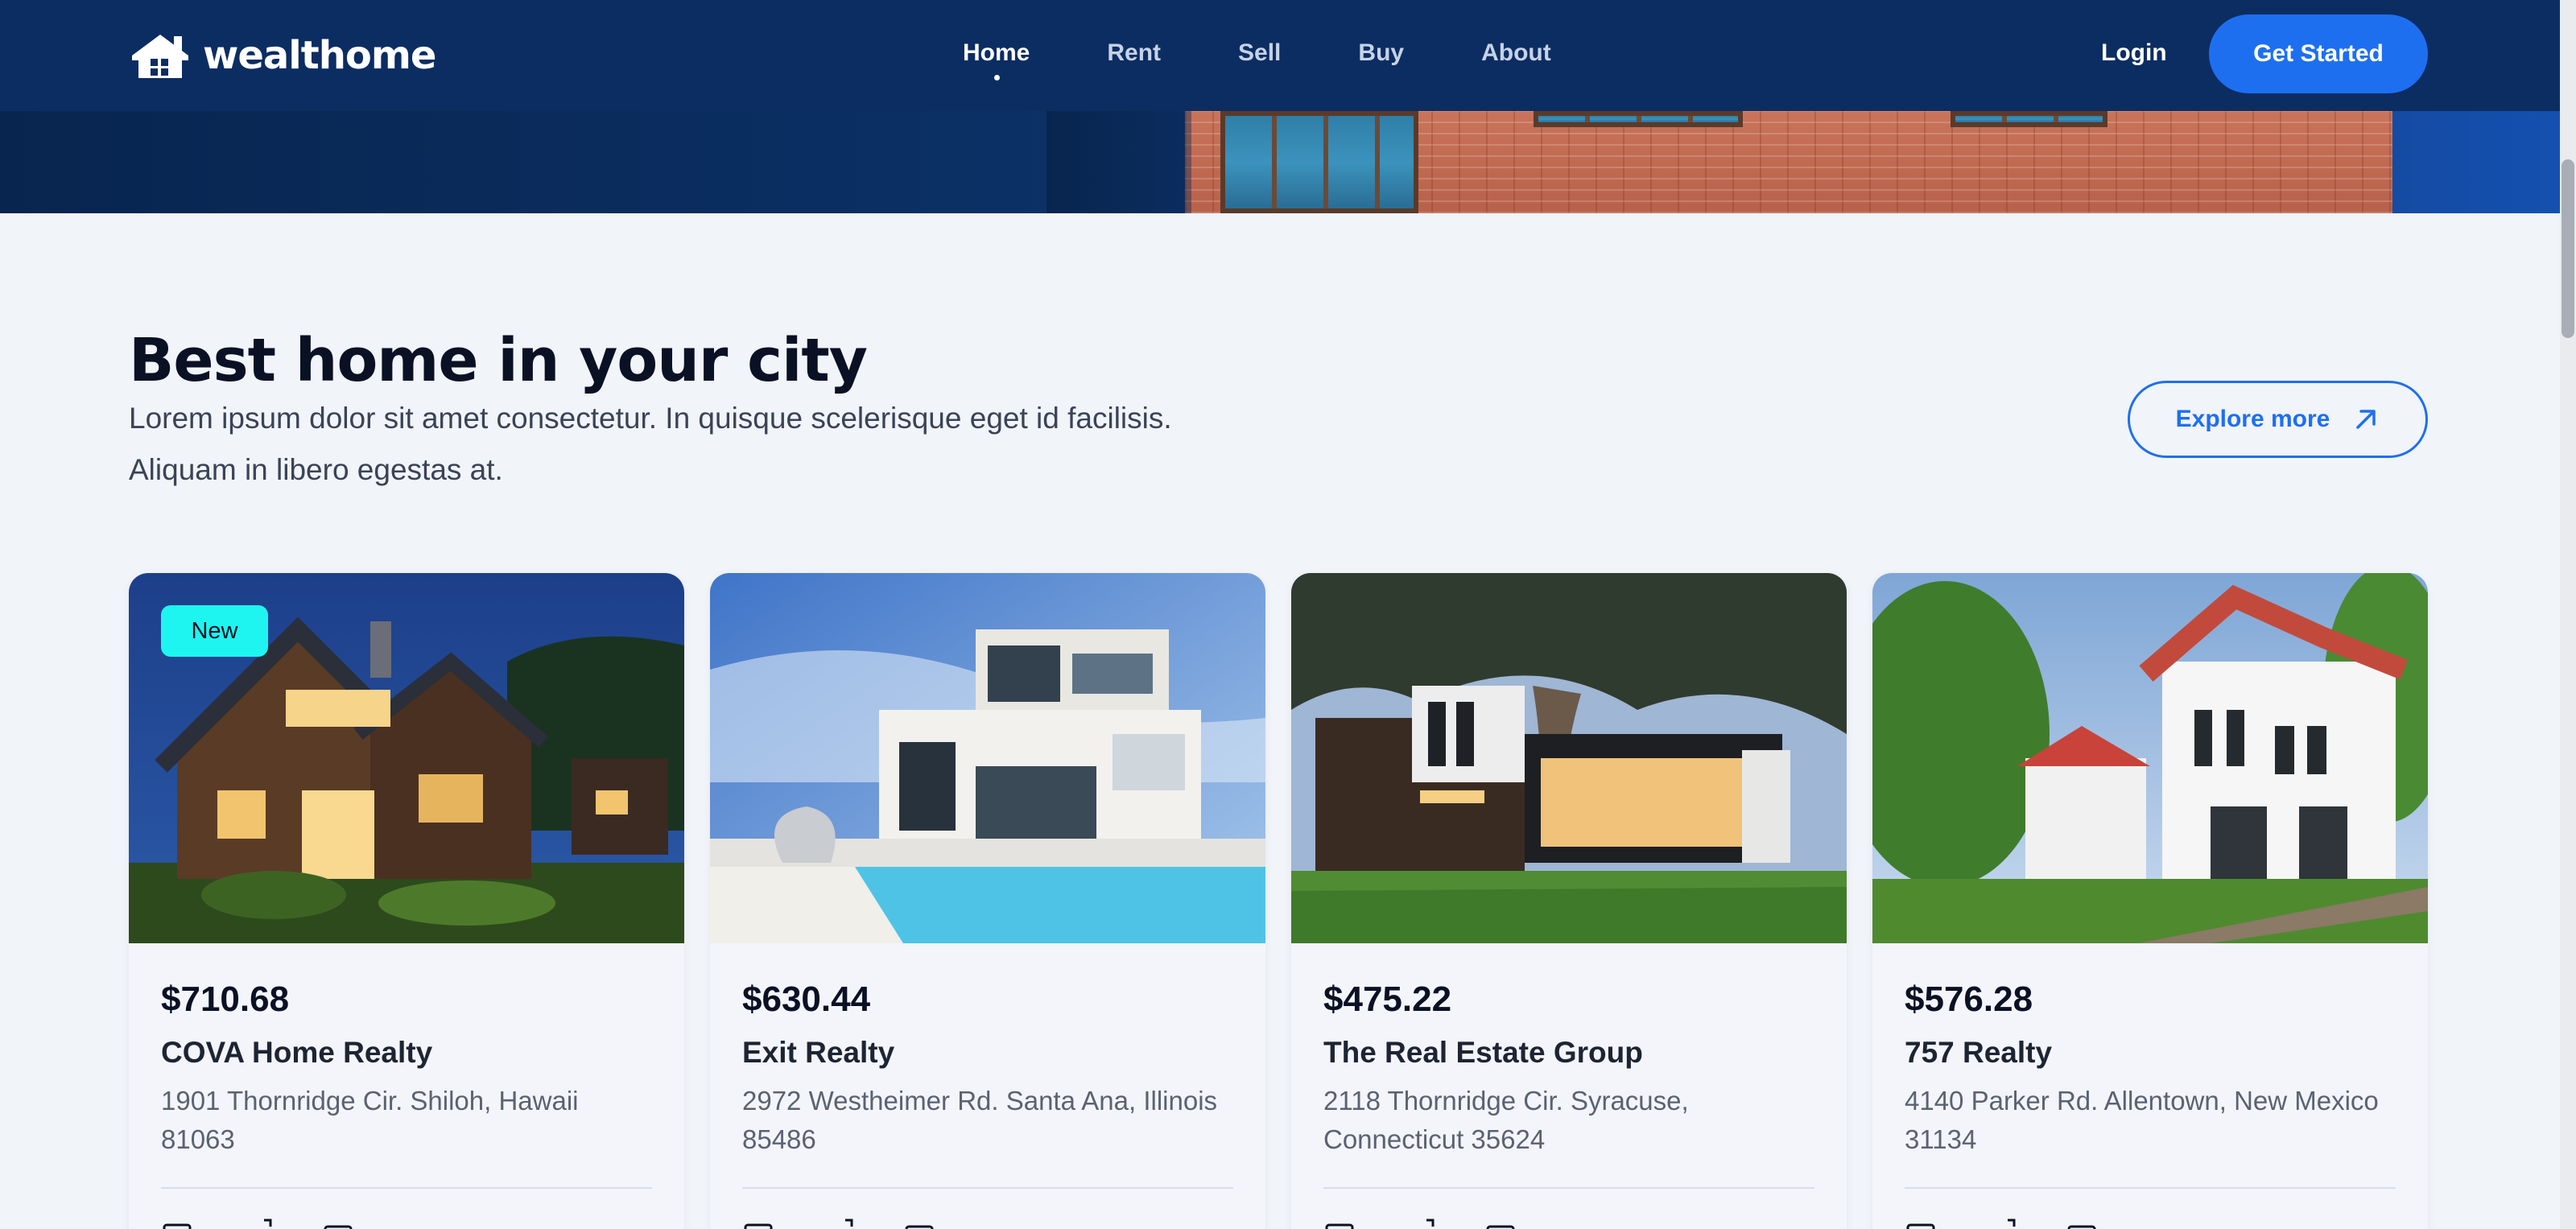  Describe the element at coordinates (818, 1053) in the screenshot. I see `property-agency: Exit Realty` at that location.